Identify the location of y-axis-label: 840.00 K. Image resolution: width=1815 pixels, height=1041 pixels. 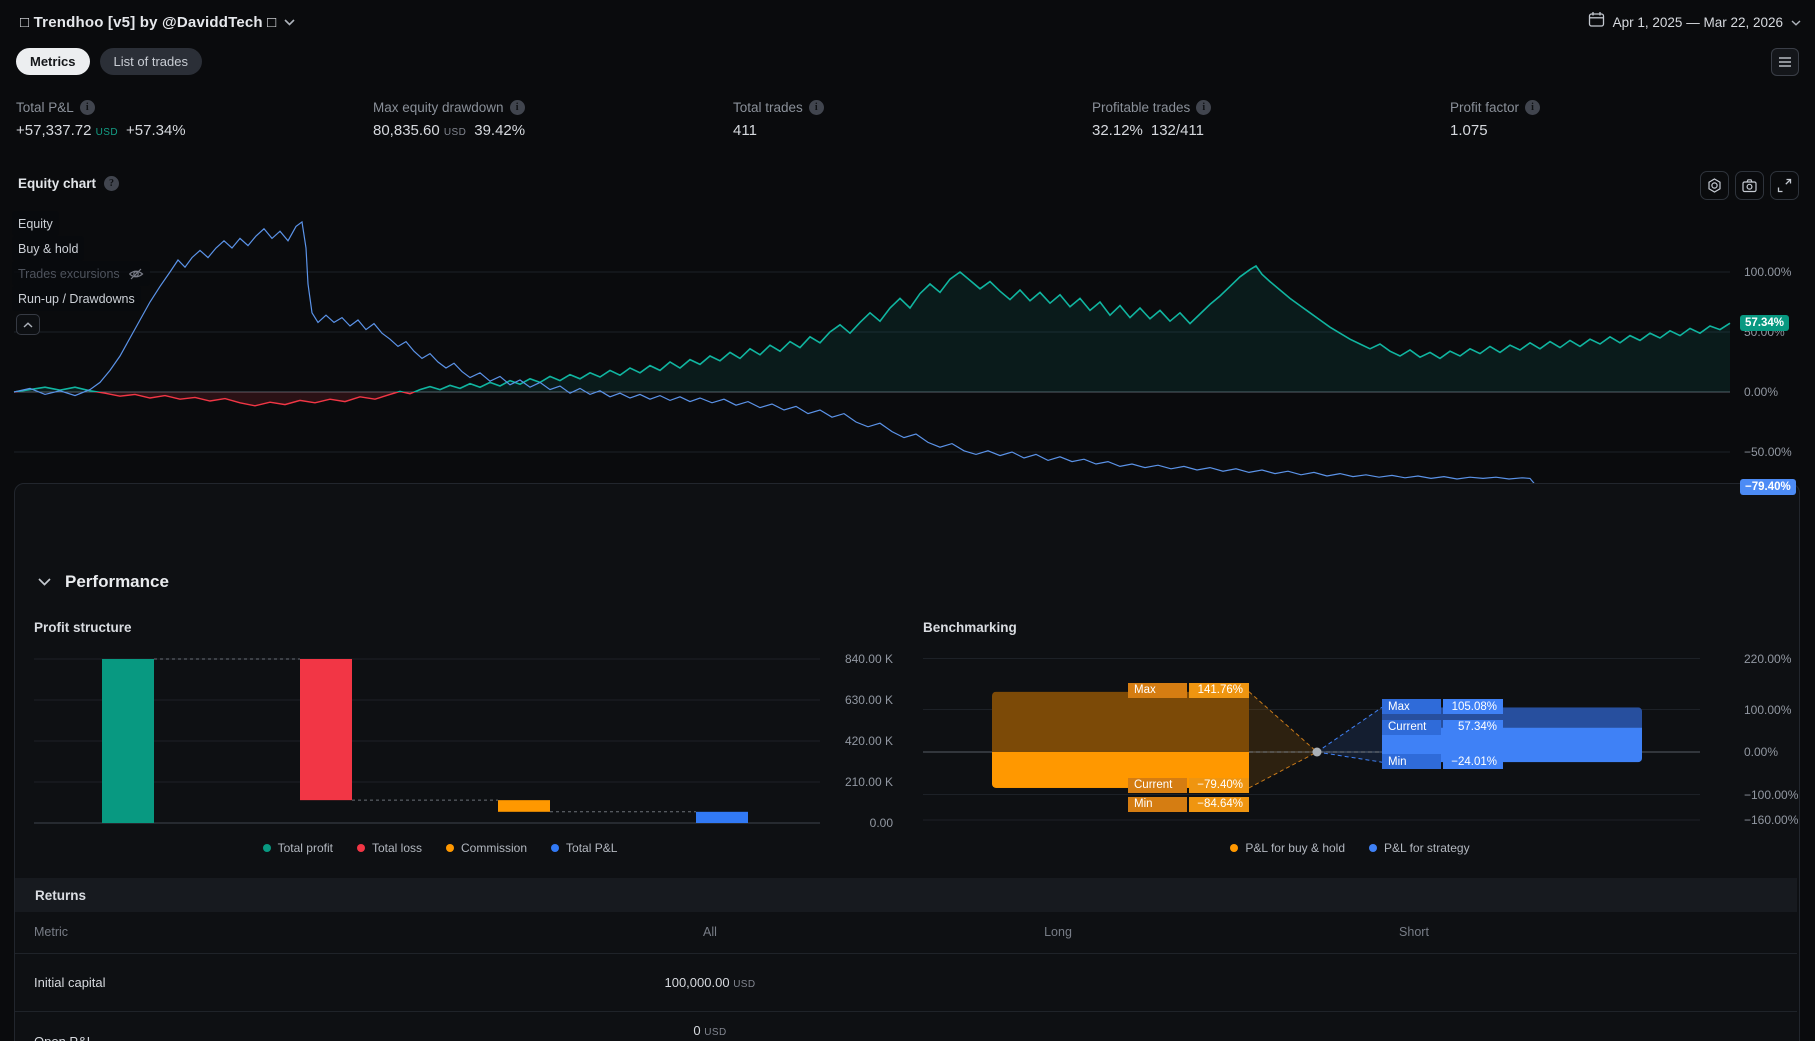
(868, 659).